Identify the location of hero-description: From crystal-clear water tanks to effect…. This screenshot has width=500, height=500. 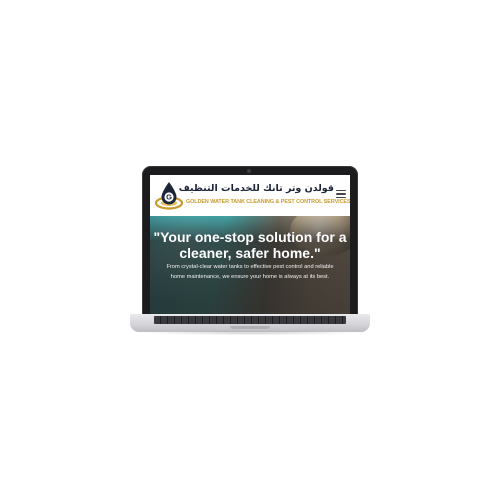
(250, 272).